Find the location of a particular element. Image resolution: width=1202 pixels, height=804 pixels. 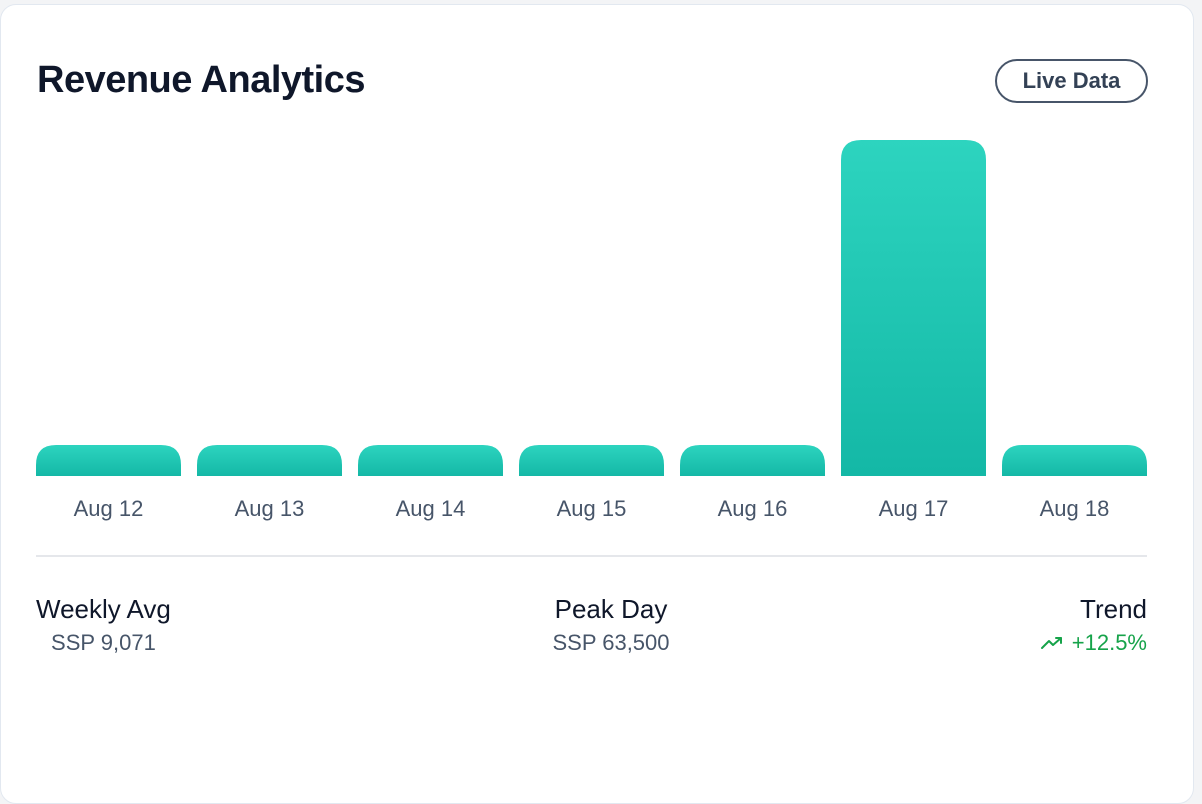

x-tick-label: Aug 13 is located at coordinates (270, 508).